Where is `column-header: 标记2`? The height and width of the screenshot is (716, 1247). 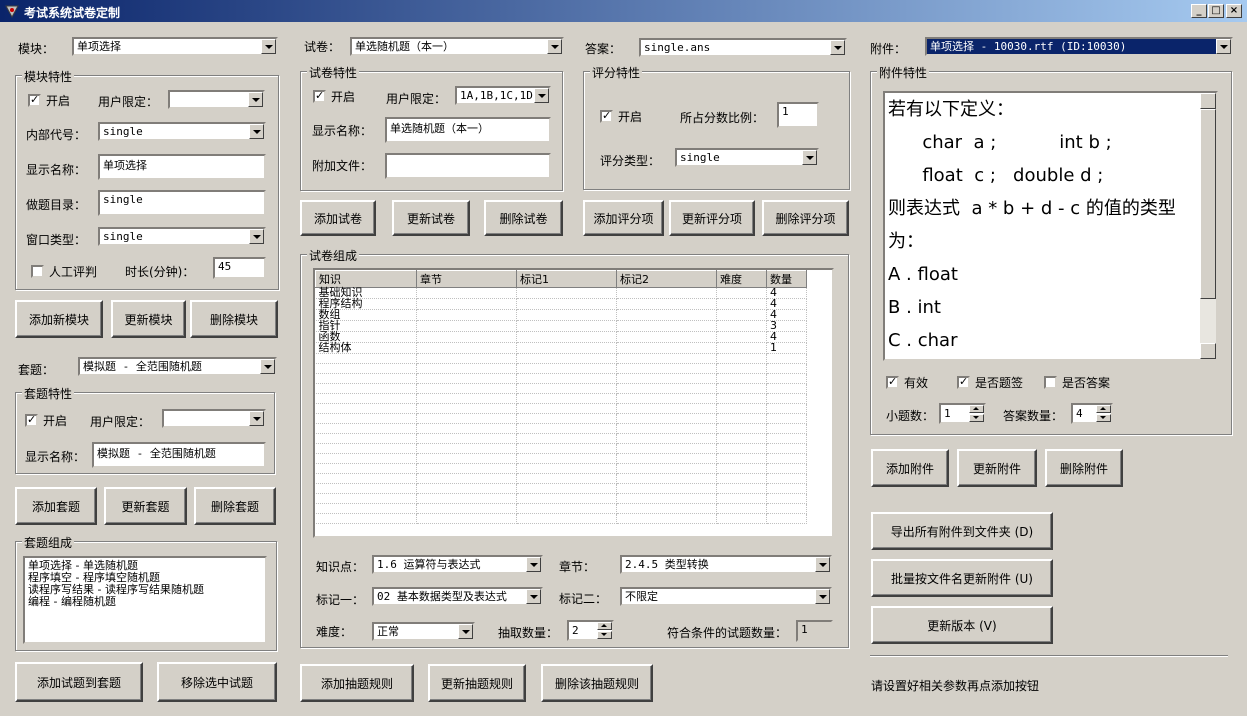
column-header: 标记2 is located at coordinates (666, 279).